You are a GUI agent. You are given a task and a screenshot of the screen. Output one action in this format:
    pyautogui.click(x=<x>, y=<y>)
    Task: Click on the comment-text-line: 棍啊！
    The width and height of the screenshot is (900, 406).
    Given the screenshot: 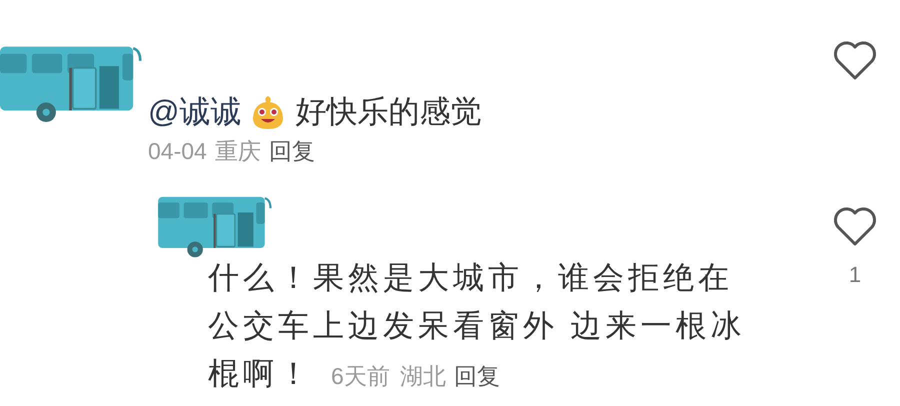 What is the action you would take?
    pyautogui.click(x=260, y=374)
    